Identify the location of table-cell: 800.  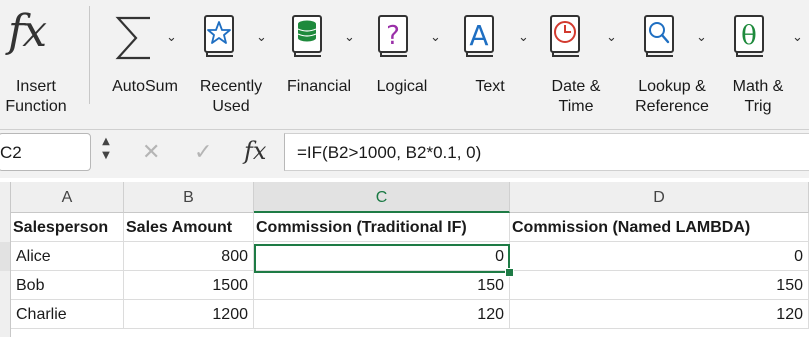
(189, 256).